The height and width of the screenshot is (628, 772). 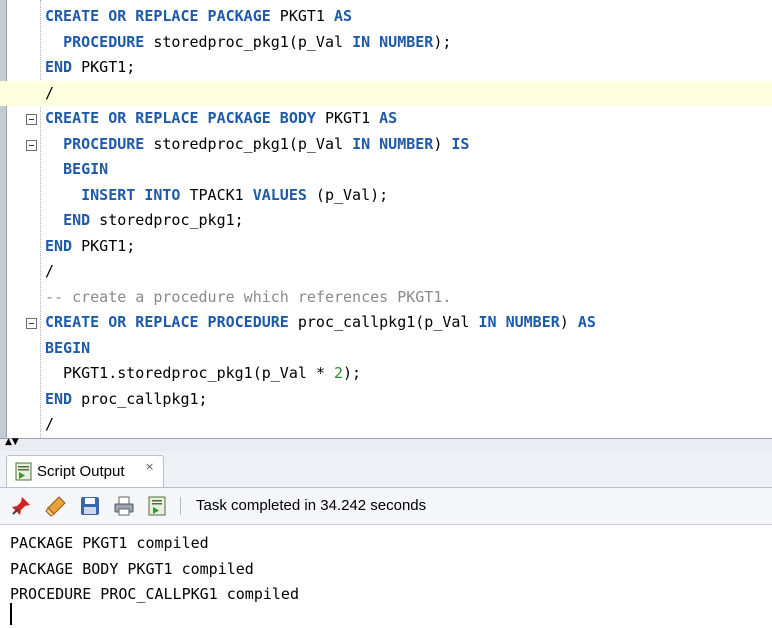 I want to click on status-text: Task completed in 34.242 seconds, so click(x=311, y=505).